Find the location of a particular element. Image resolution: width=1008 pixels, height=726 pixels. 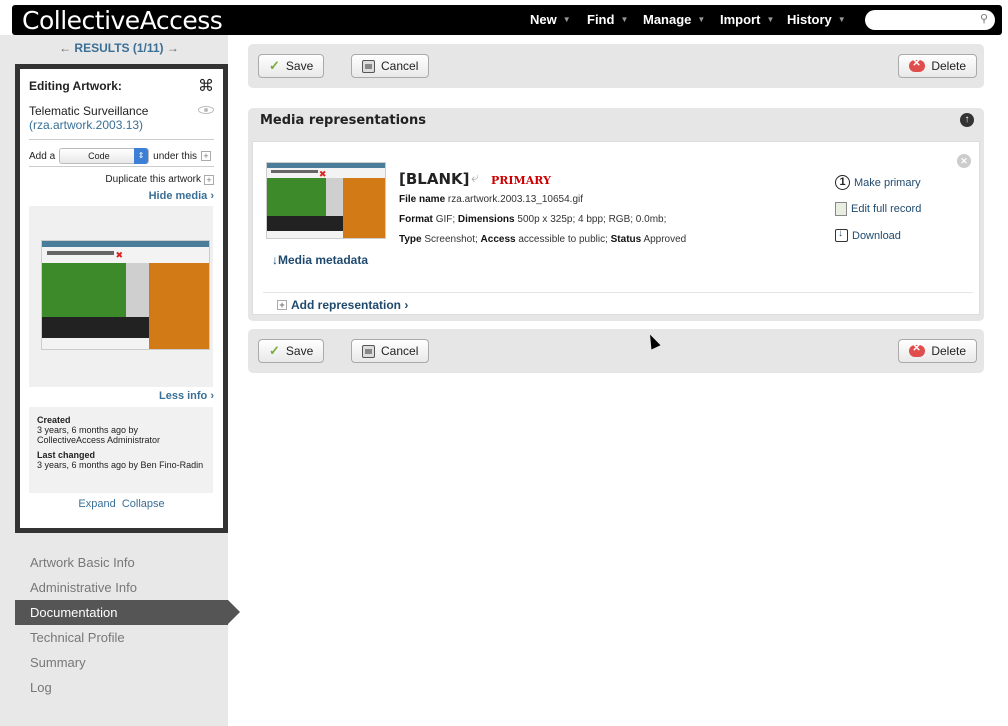

menu-find: Find ▼ is located at coordinates (607, 19).